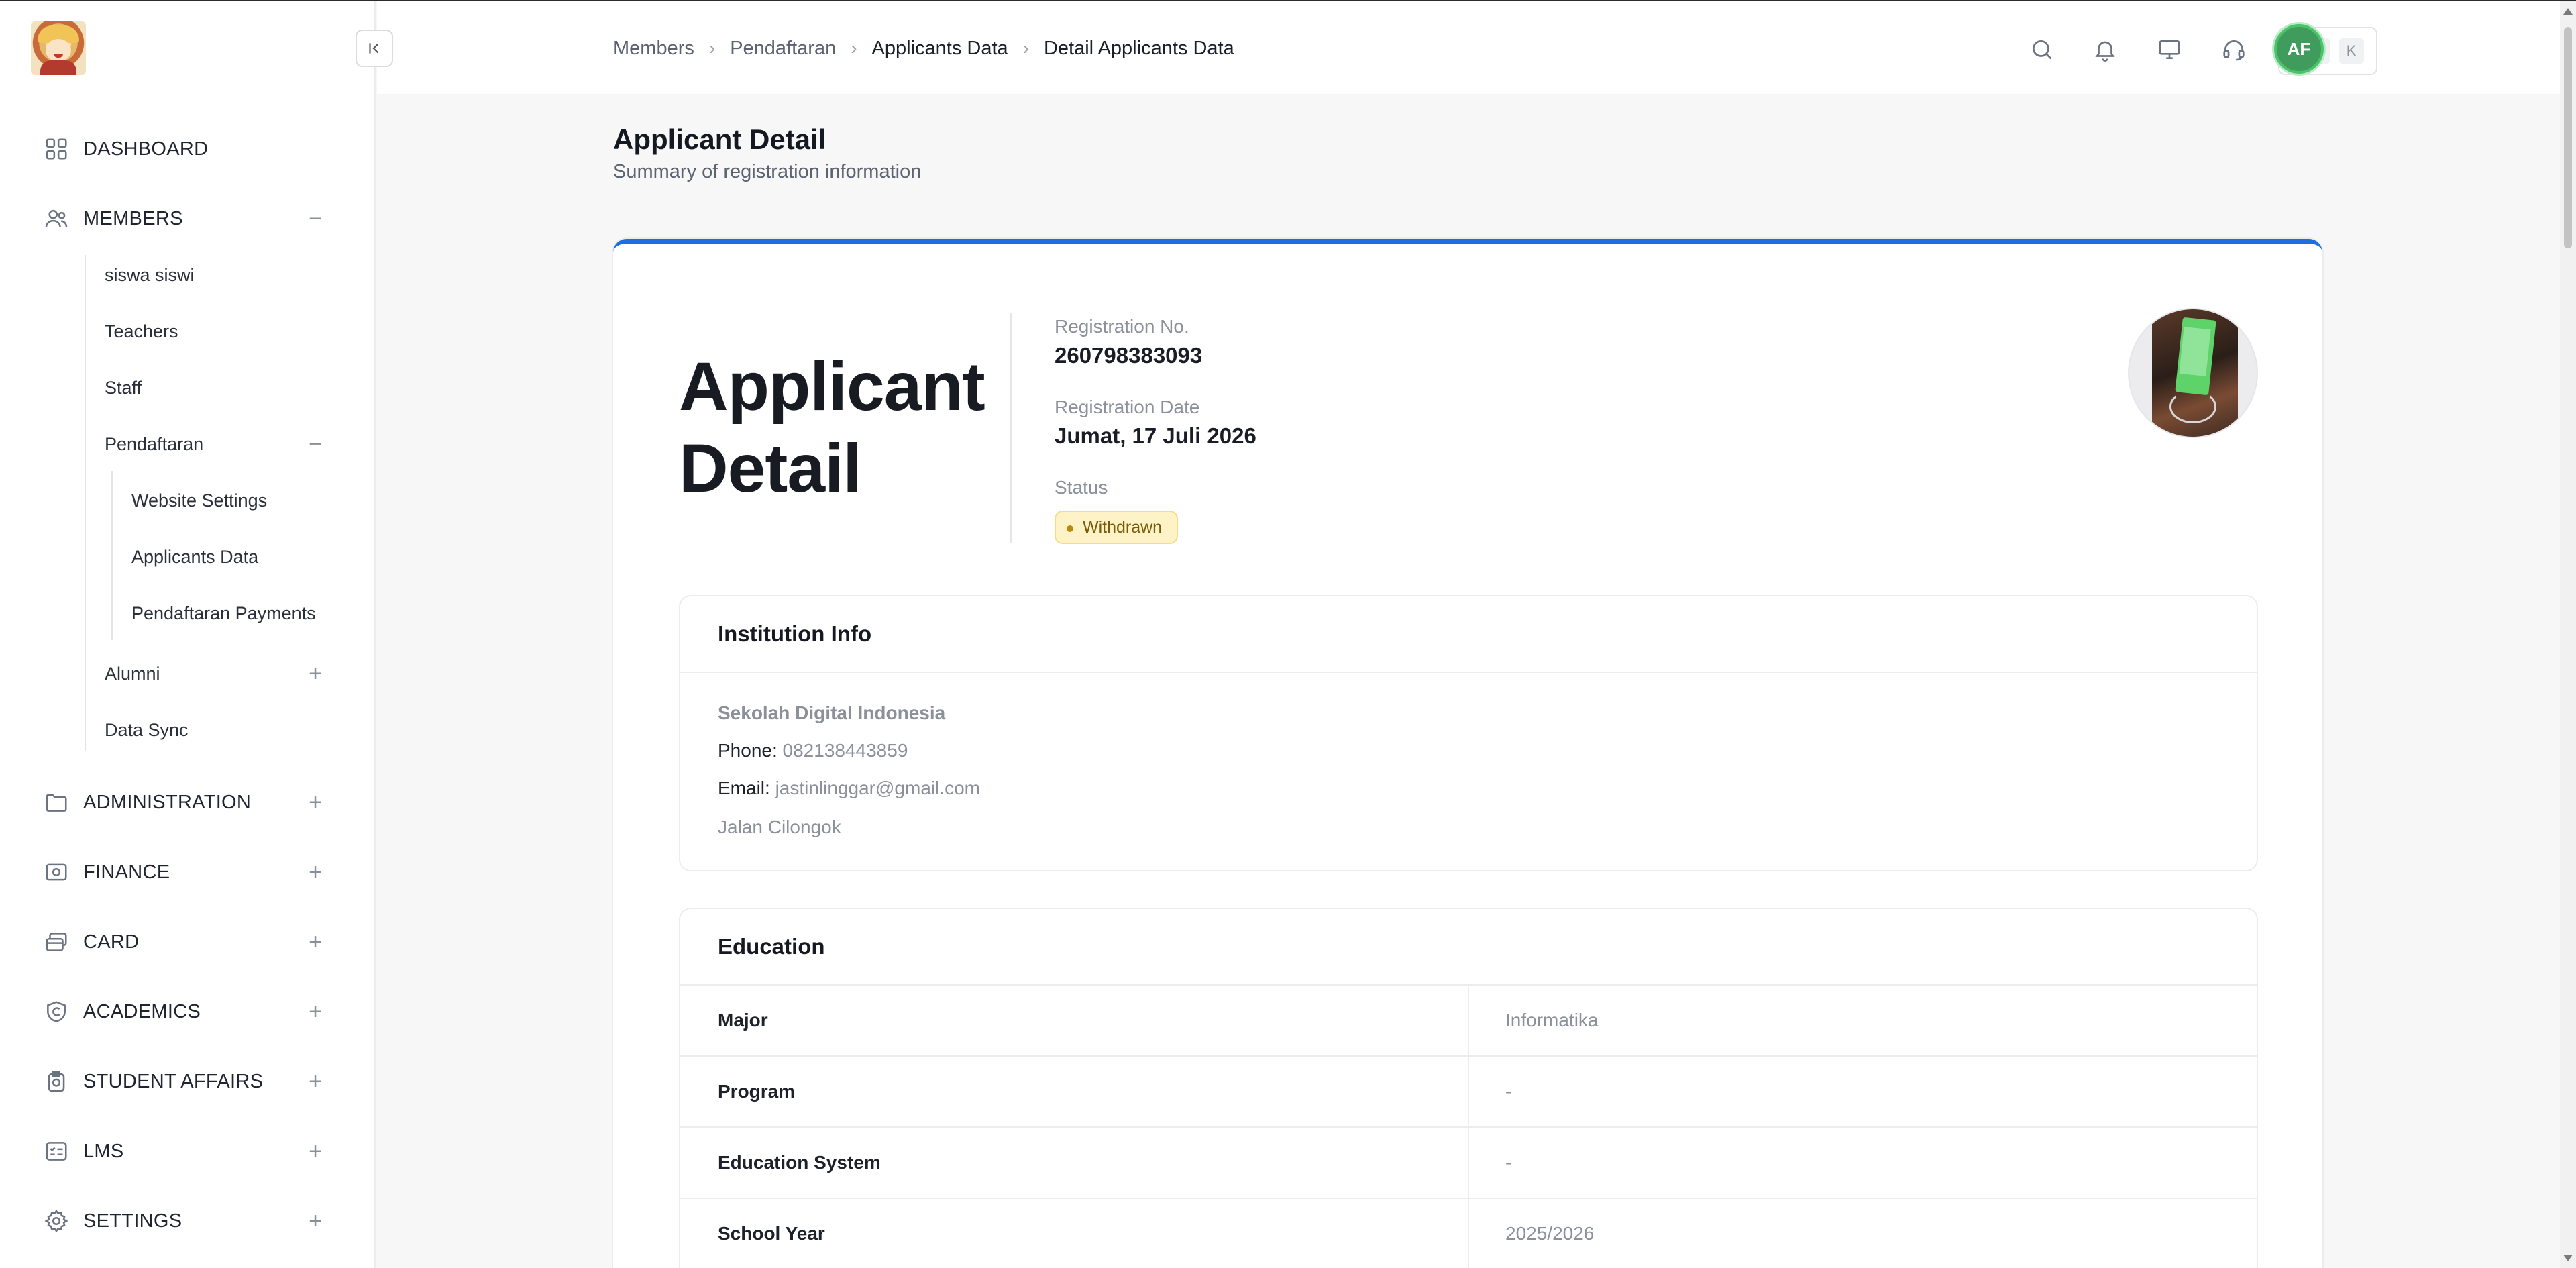  I want to click on scroll-down-arrow-icon, so click(2568, 1258).